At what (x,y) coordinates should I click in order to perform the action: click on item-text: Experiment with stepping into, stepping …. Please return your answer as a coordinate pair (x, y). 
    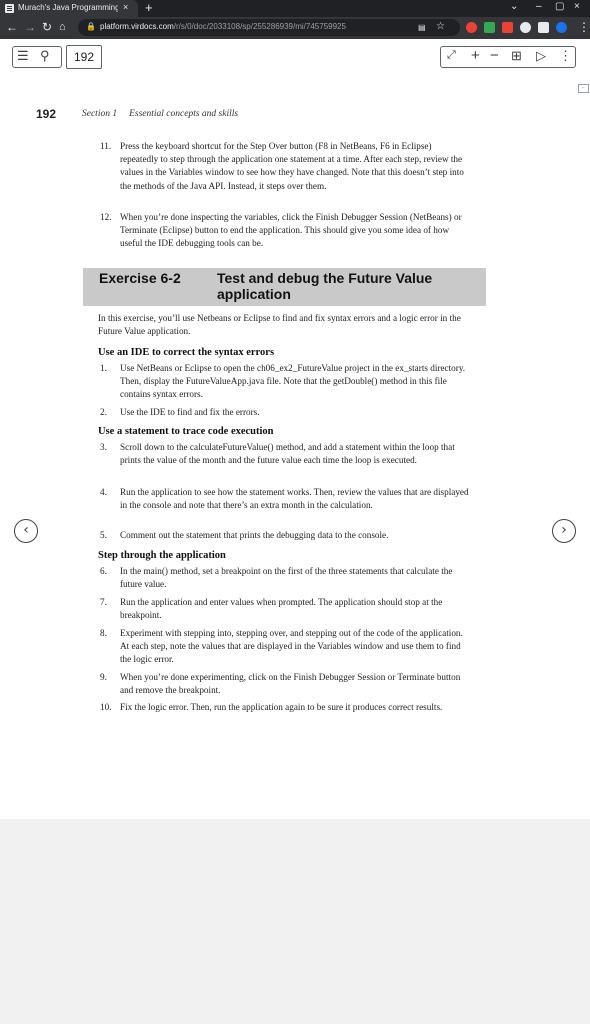
    Looking at the image, I should click on (291, 646).